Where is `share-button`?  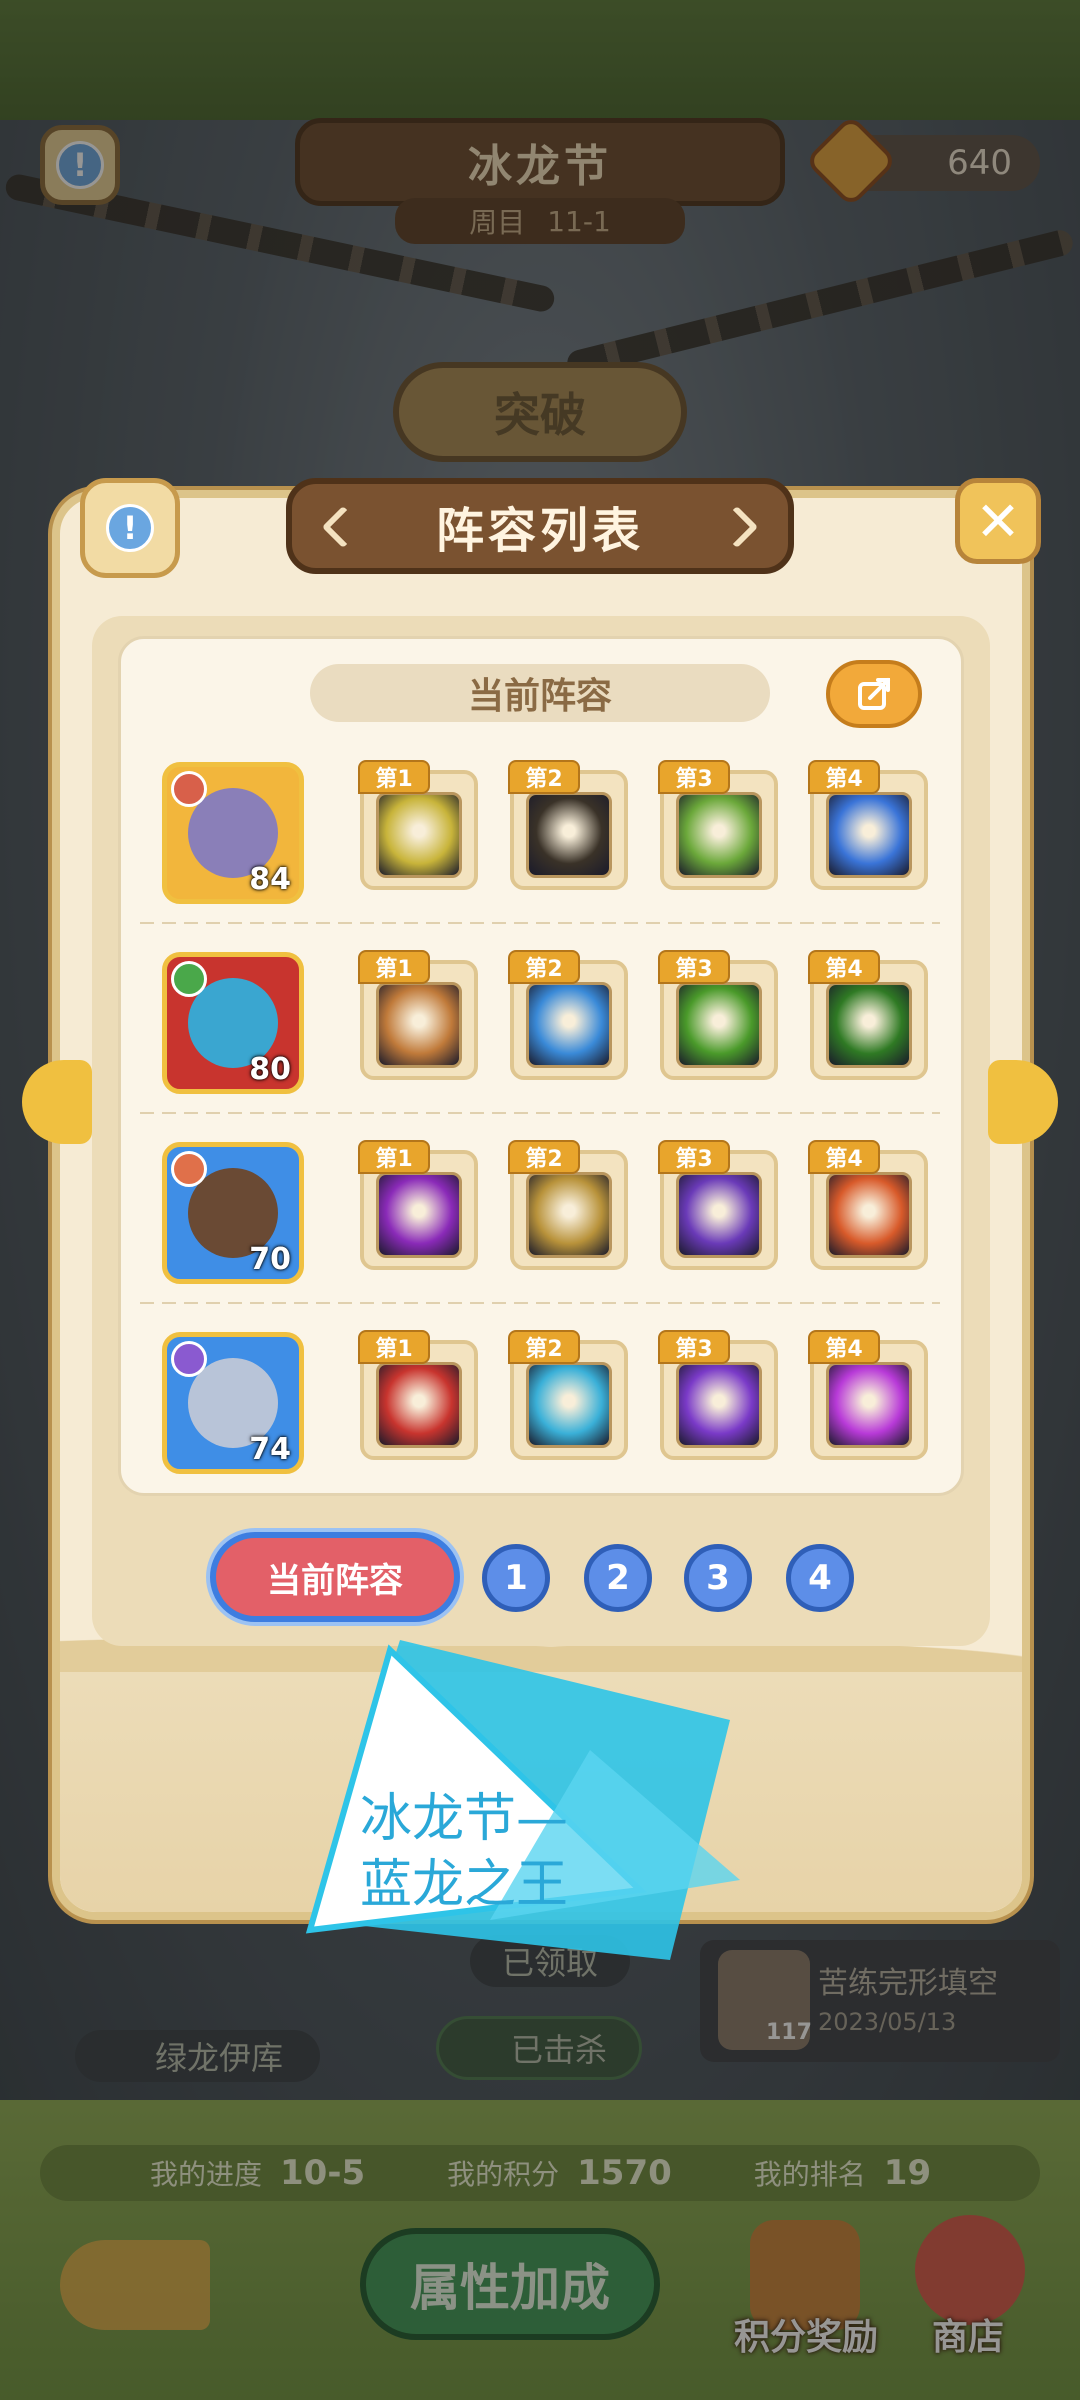 share-button is located at coordinates (874, 694).